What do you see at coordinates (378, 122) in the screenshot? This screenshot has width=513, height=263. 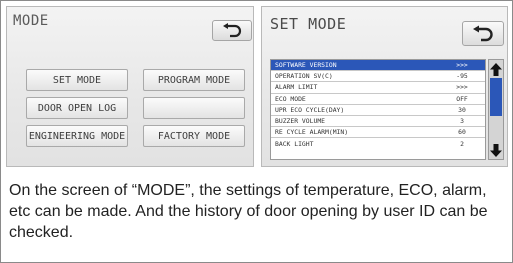 I see `settings-row: BUZZER VOLUME 3` at bounding box center [378, 122].